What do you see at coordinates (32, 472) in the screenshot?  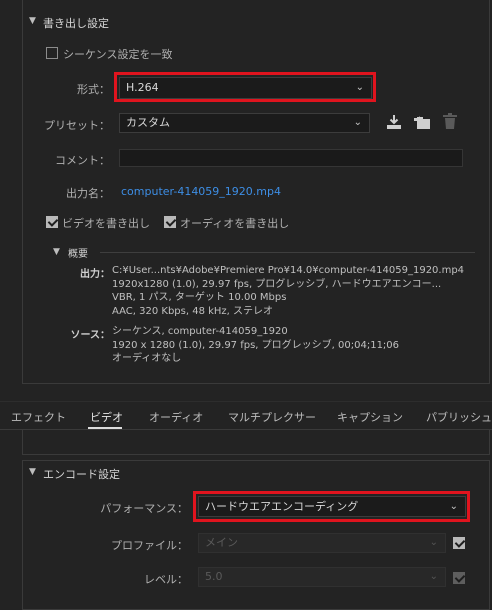 I see `collapse-encode-settings-icon: ▼` at bounding box center [32, 472].